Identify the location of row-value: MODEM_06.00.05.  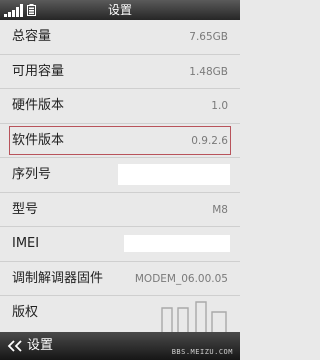
(181, 278).